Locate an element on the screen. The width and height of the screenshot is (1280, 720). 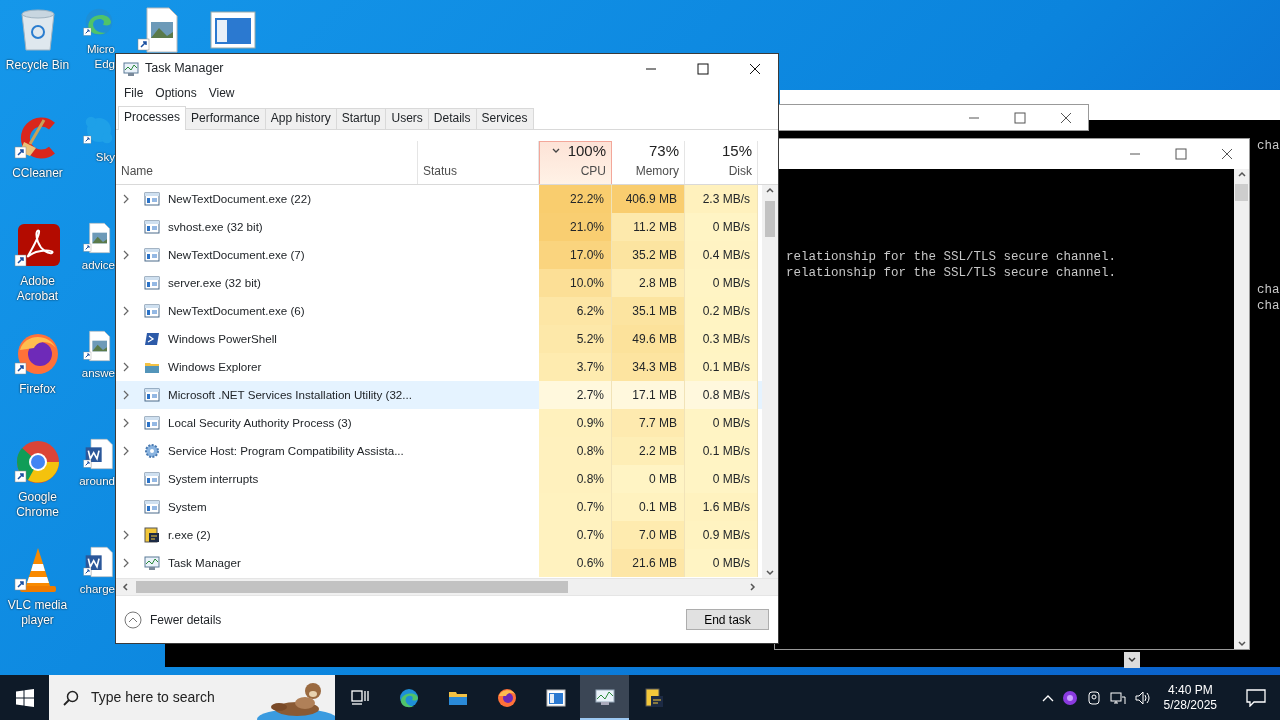
table-row: NewTextDocument.exe (22) 22.2% 406.9 MB 2.3 MB/s is located at coordinates (439, 199).